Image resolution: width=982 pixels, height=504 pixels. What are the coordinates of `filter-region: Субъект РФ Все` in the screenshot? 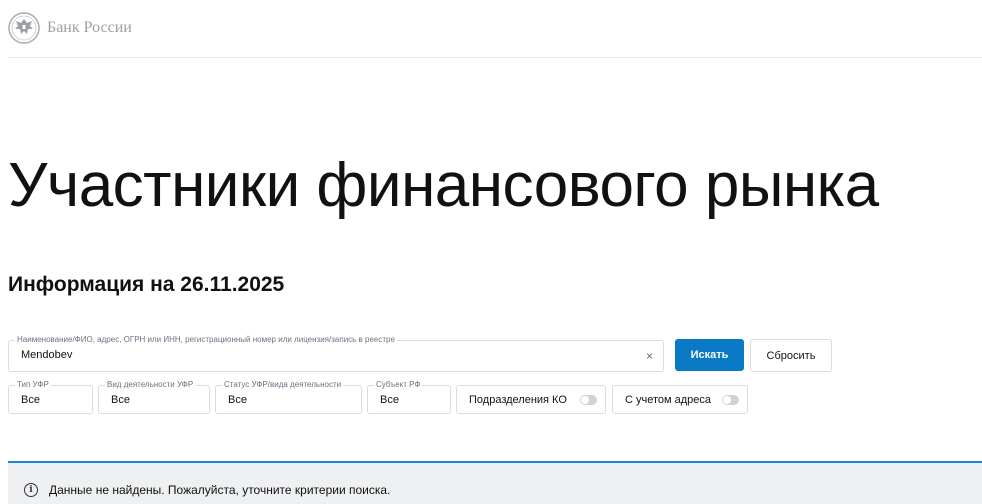 It's located at (409, 397).